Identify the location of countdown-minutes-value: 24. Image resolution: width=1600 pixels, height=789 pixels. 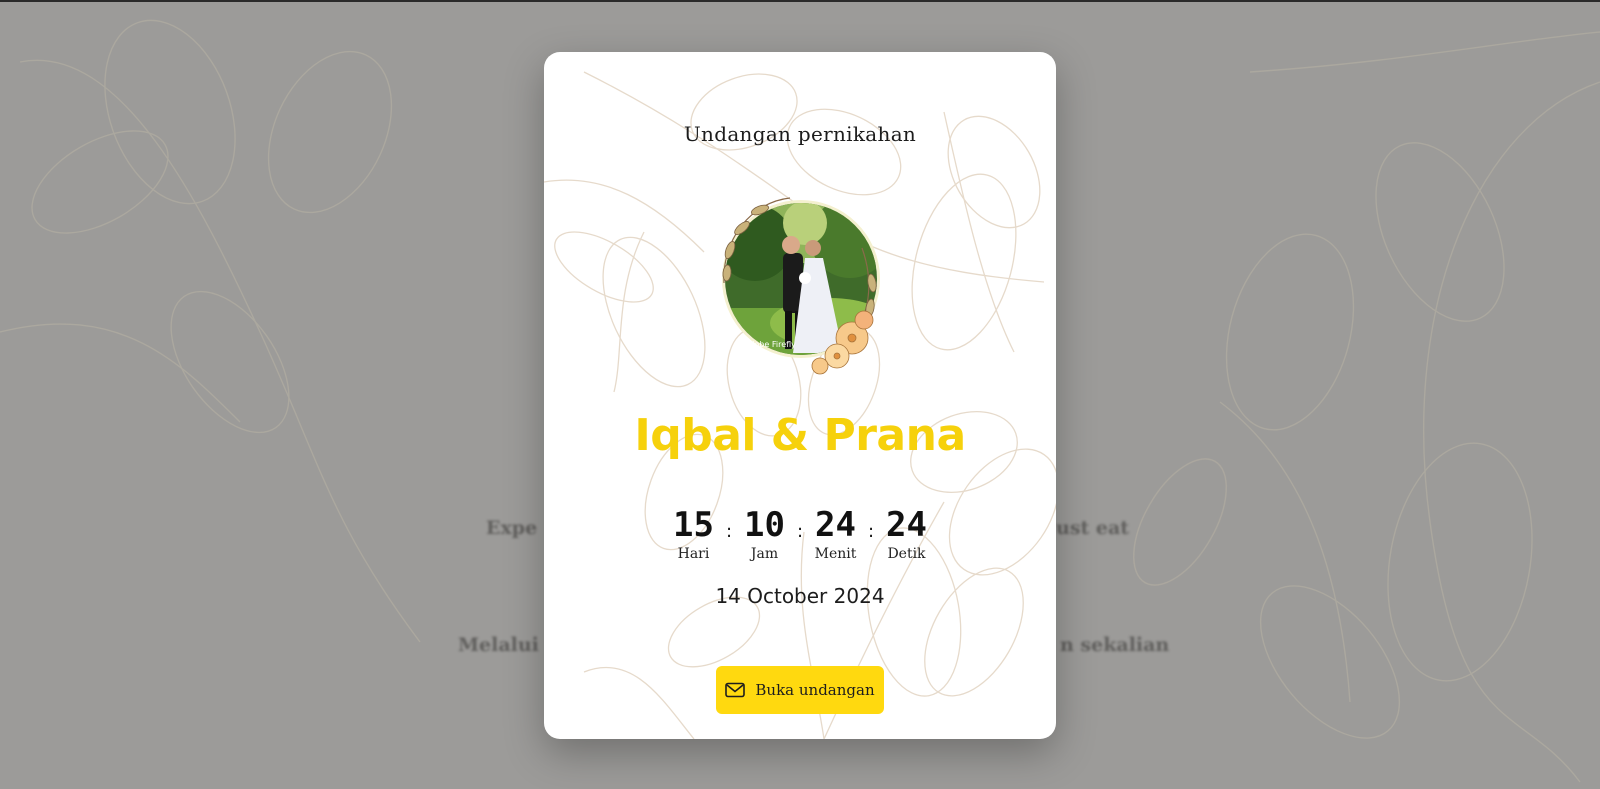
(835, 525).